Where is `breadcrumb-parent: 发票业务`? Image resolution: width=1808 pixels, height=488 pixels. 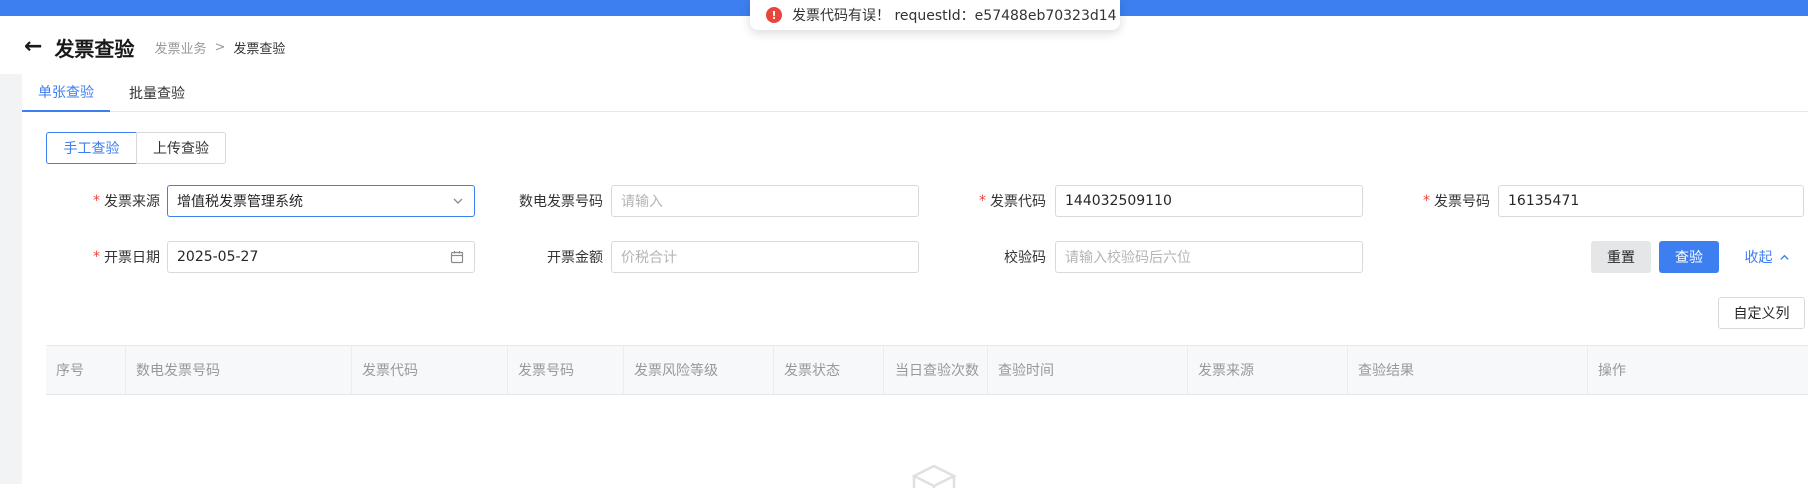 breadcrumb-parent: 发票业务 is located at coordinates (180, 47).